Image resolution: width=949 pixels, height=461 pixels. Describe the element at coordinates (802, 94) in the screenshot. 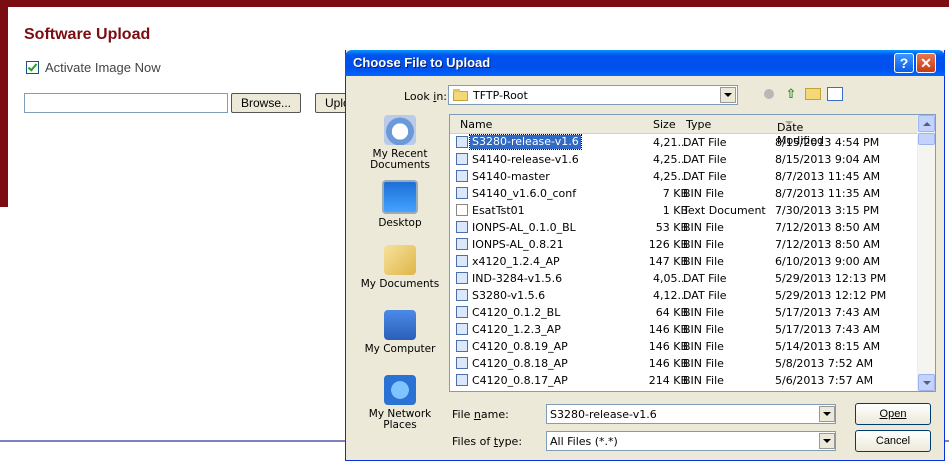

I see `dialog-toolbar: ⇧` at that location.